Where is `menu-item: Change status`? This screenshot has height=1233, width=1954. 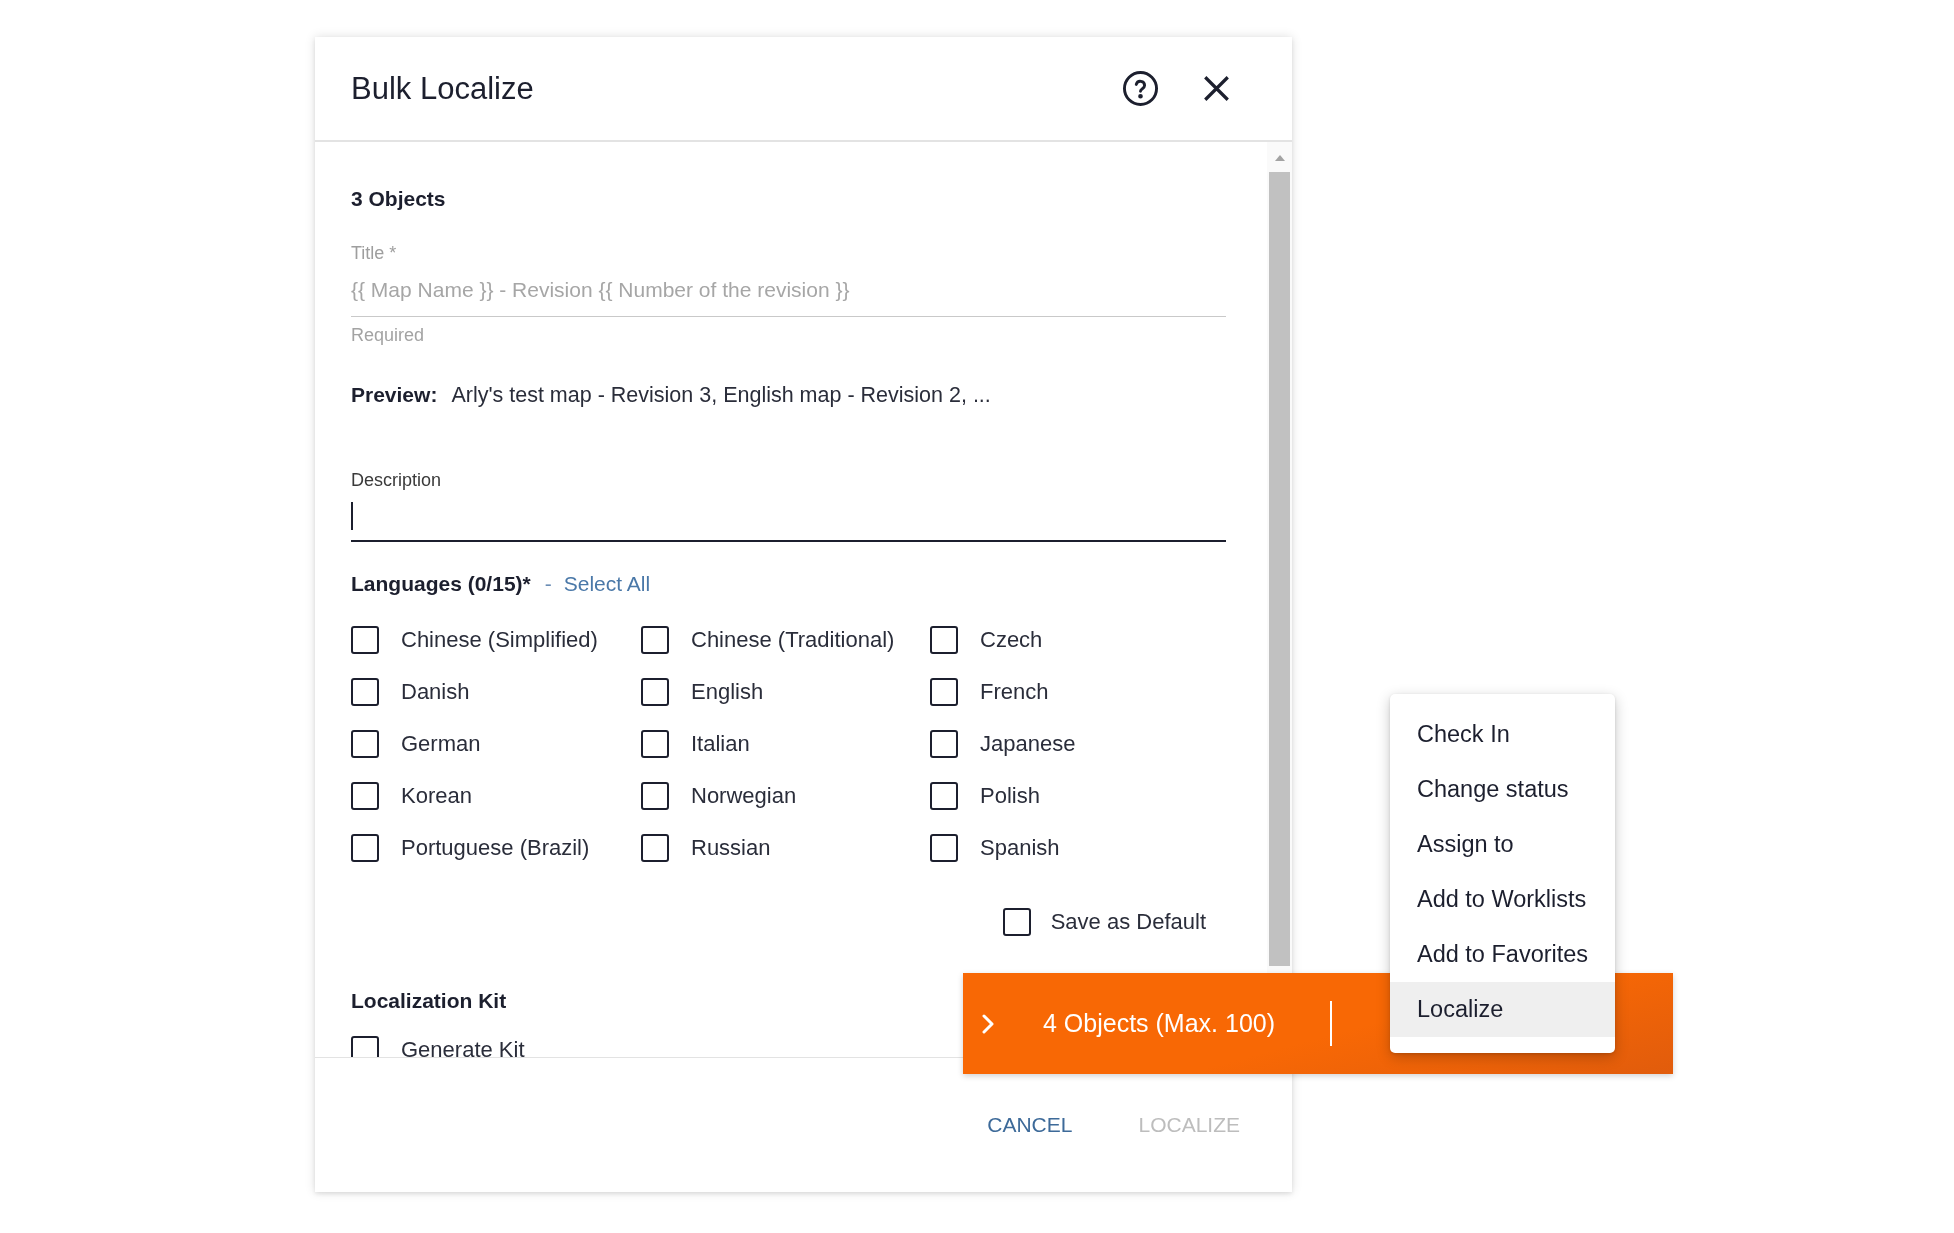
menu-item: Change status is located at coordinates (1502, 789).